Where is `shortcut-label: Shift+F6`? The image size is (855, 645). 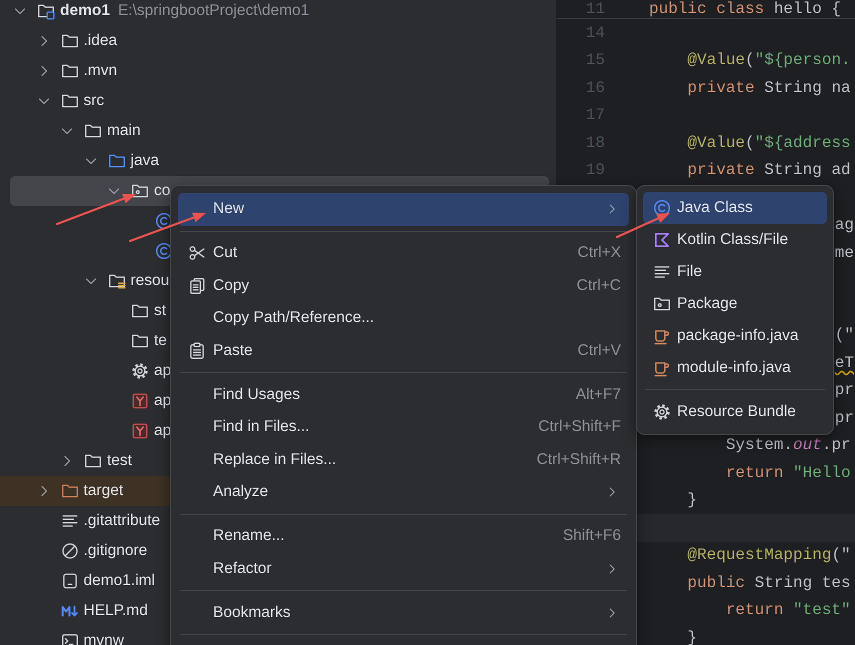
shortcut-label: Shift+F6 is located at coordinates (591, 536).